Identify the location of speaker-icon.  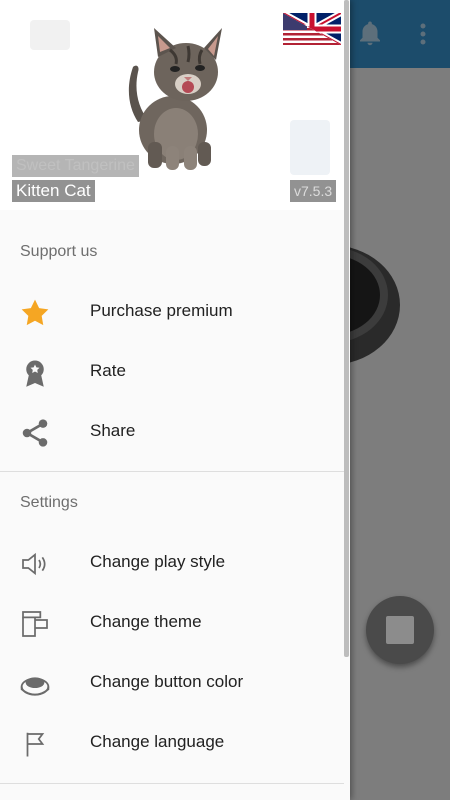
(35, 564).